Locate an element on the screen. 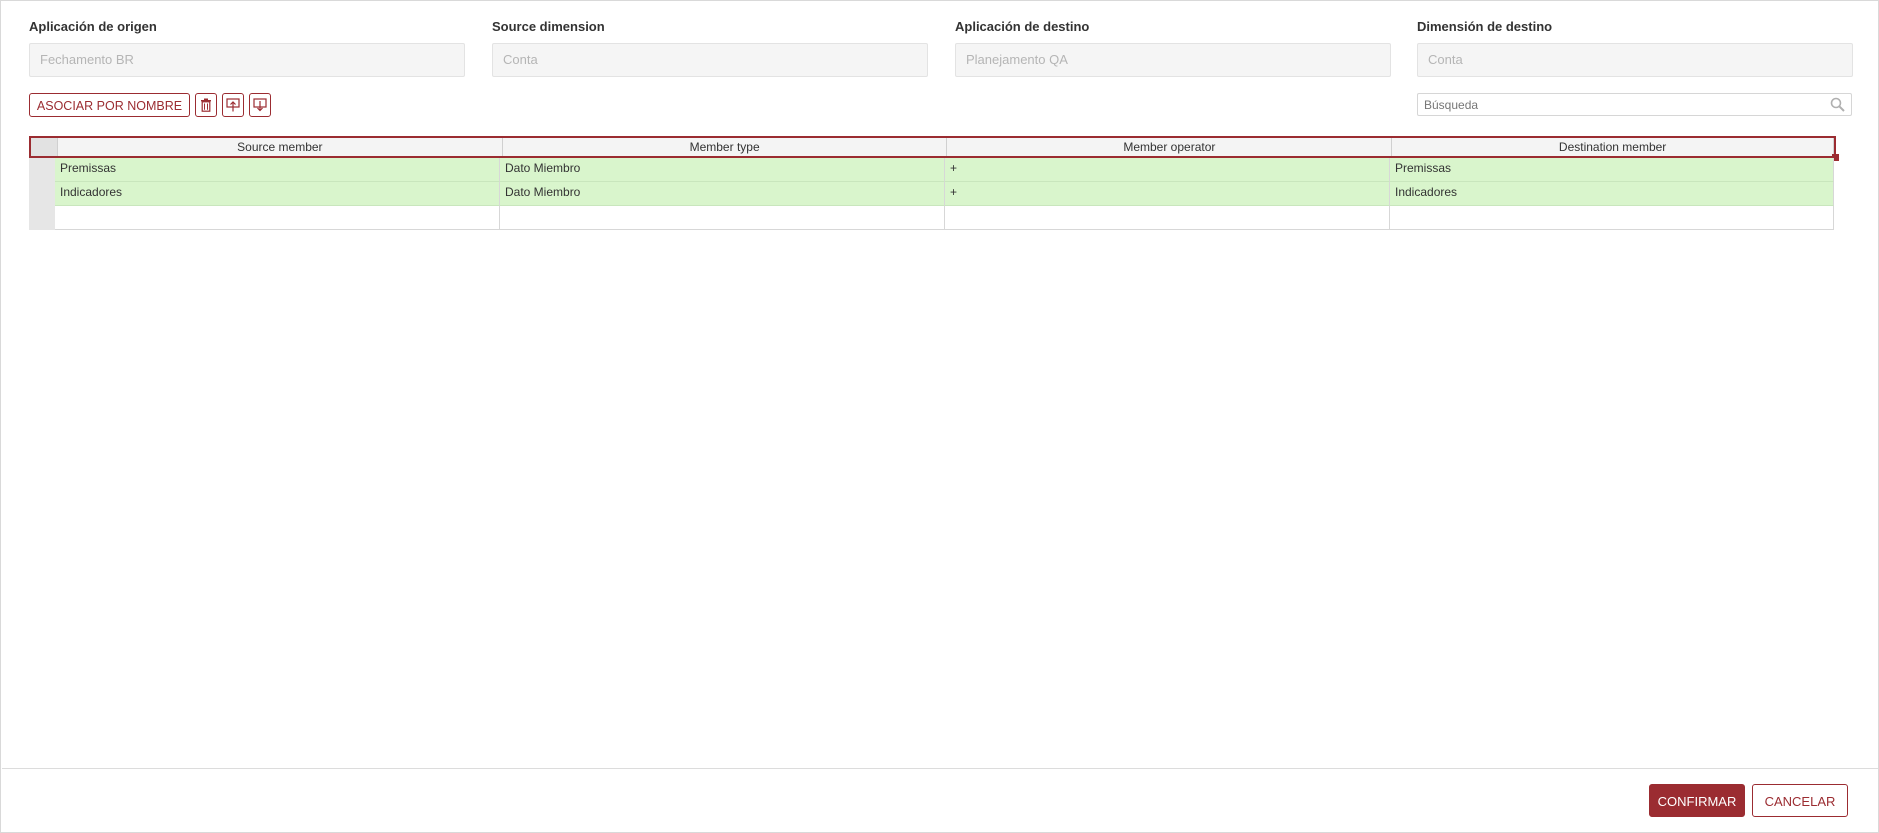  delete-row-button is located at coordinates (206, 105).